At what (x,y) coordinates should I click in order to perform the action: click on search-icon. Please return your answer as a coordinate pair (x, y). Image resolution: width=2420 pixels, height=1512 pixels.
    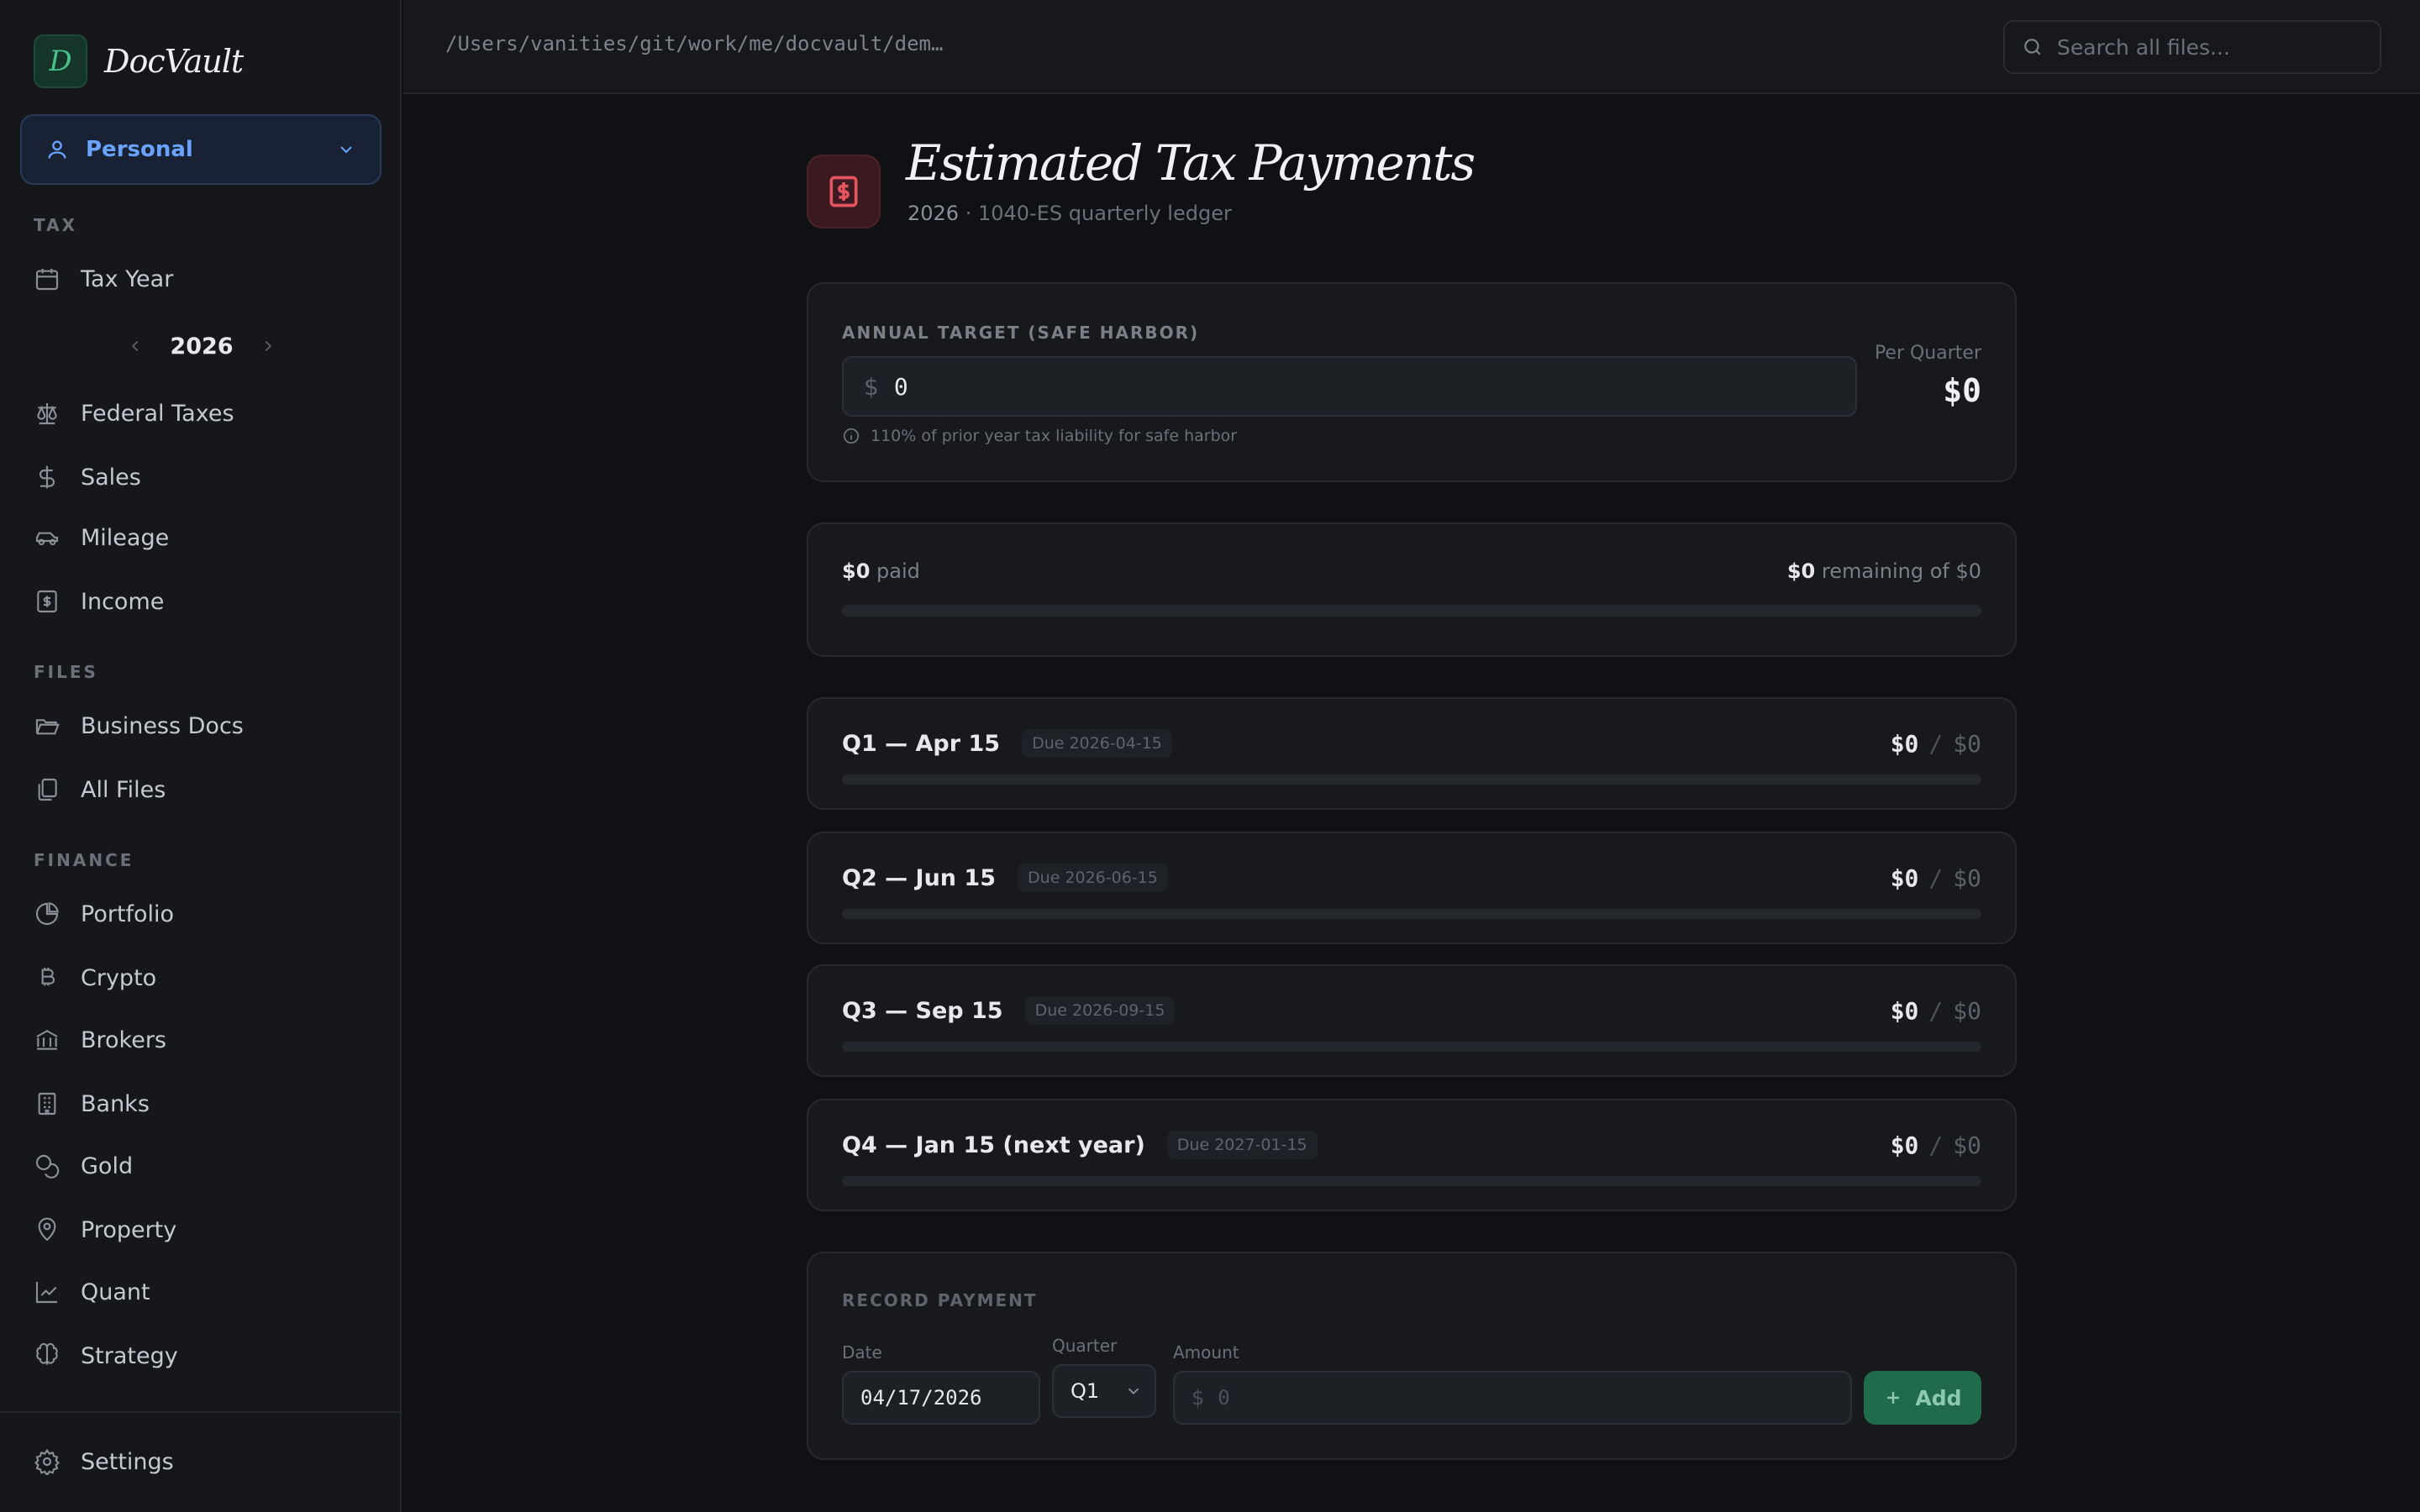
    Looking at the image, I should click on (2033, 47).